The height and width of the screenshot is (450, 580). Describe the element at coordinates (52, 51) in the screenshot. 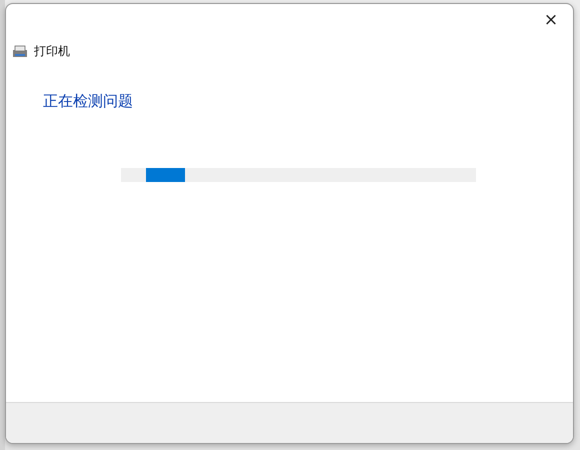

I see `window-title: 打印机` at that location.